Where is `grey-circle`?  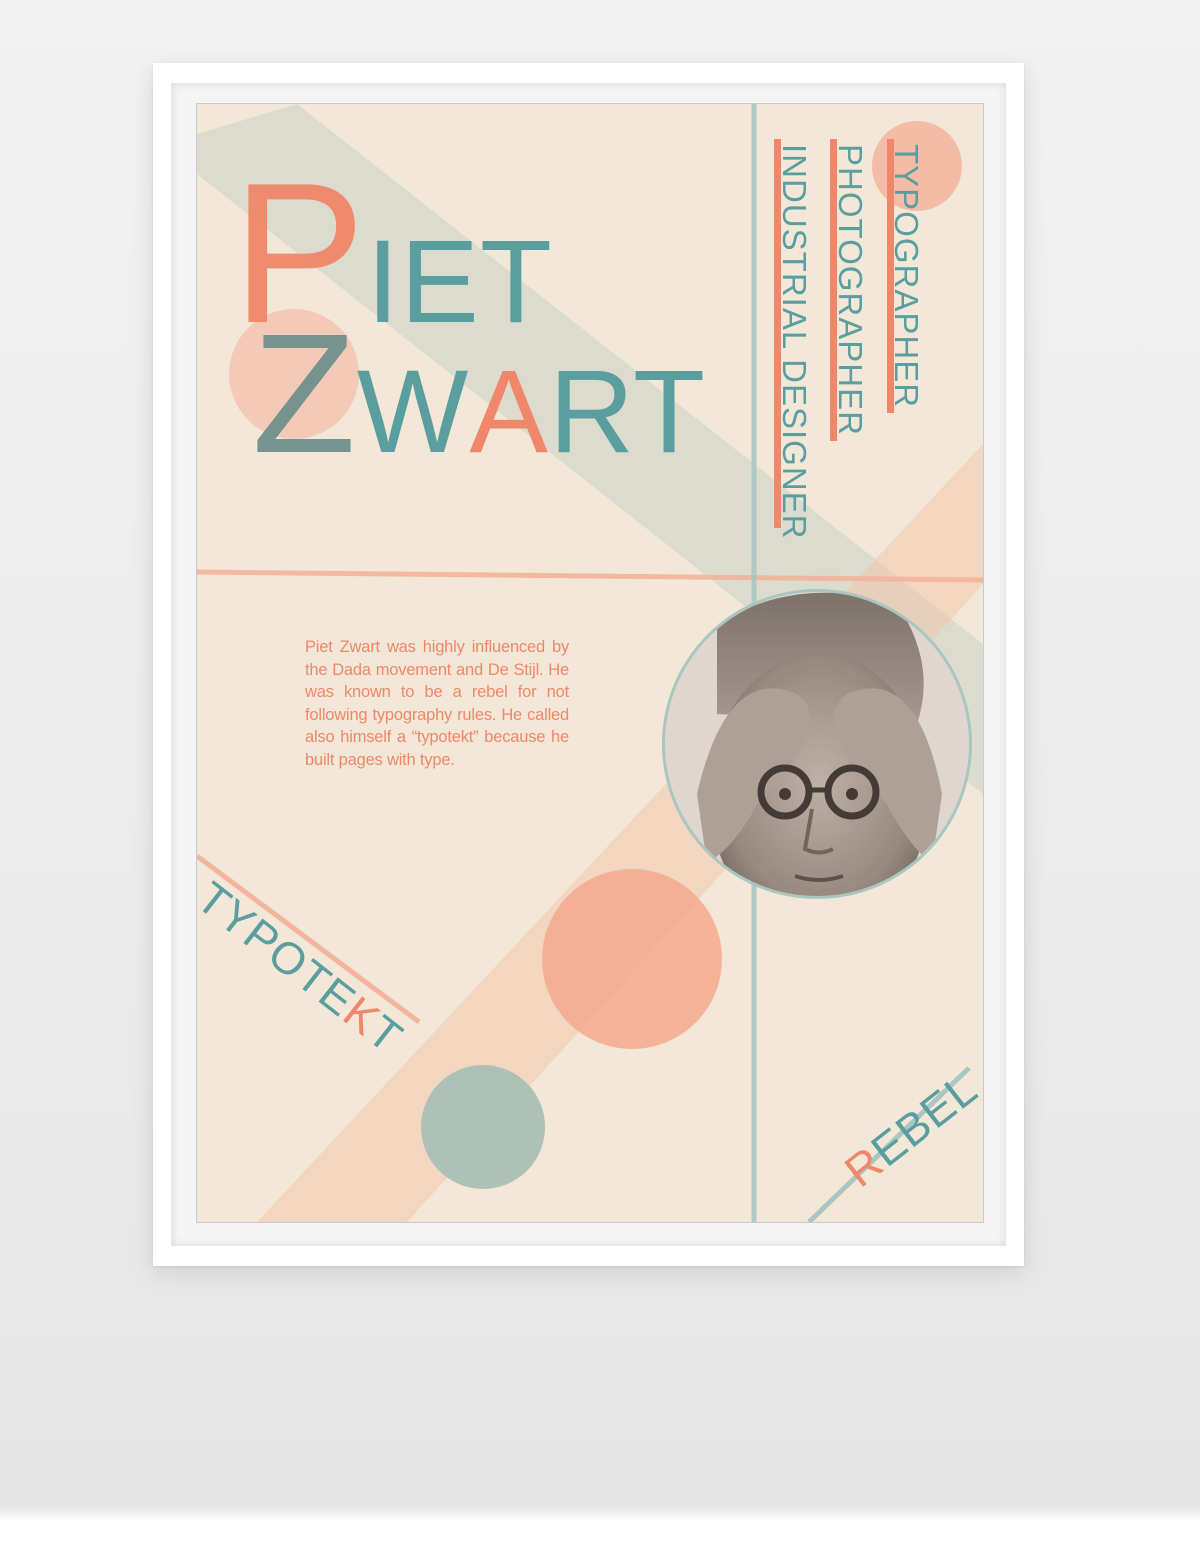 grey-circle is located at coordinates (483, 1127).